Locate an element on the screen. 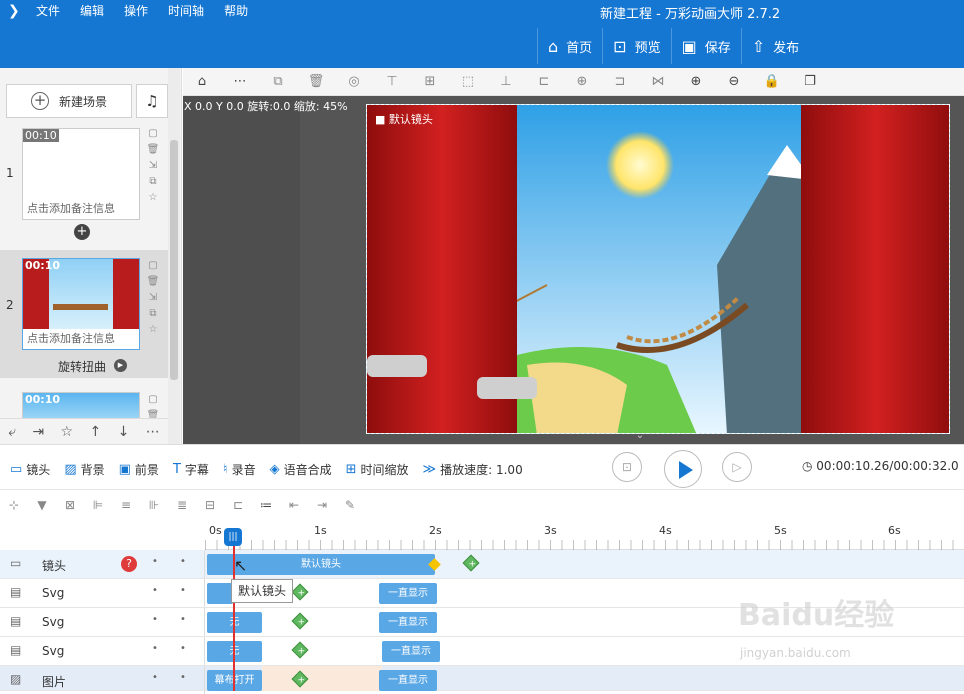  collapse-chevron-icon: ⌄ is located at coordinates (640, 437).